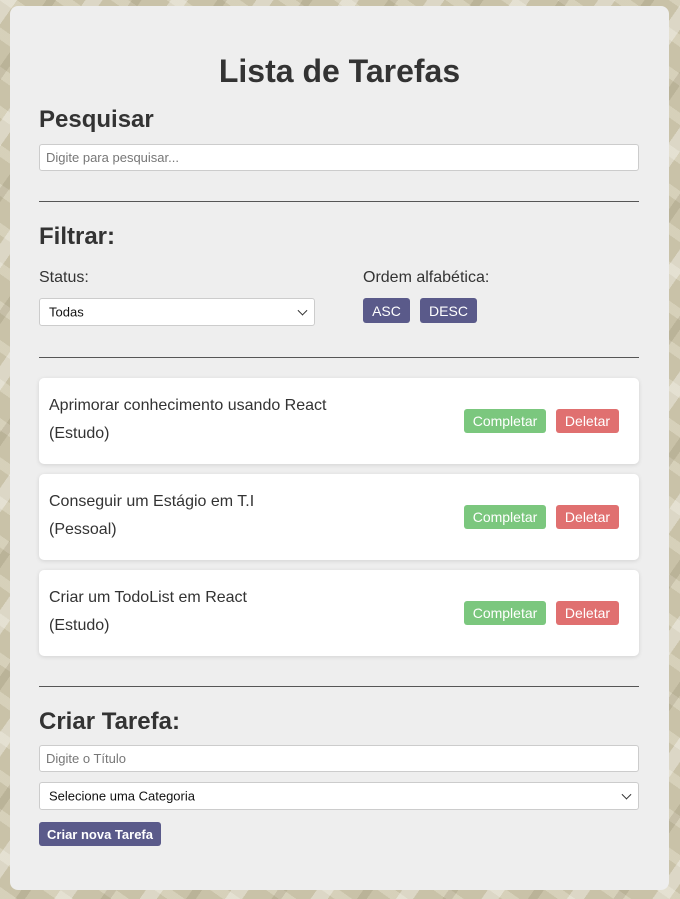 This screenshot has width=680, height=899. Describe the element at coordinates (339, 157) in the screenshot. I see `search-input` at that location.